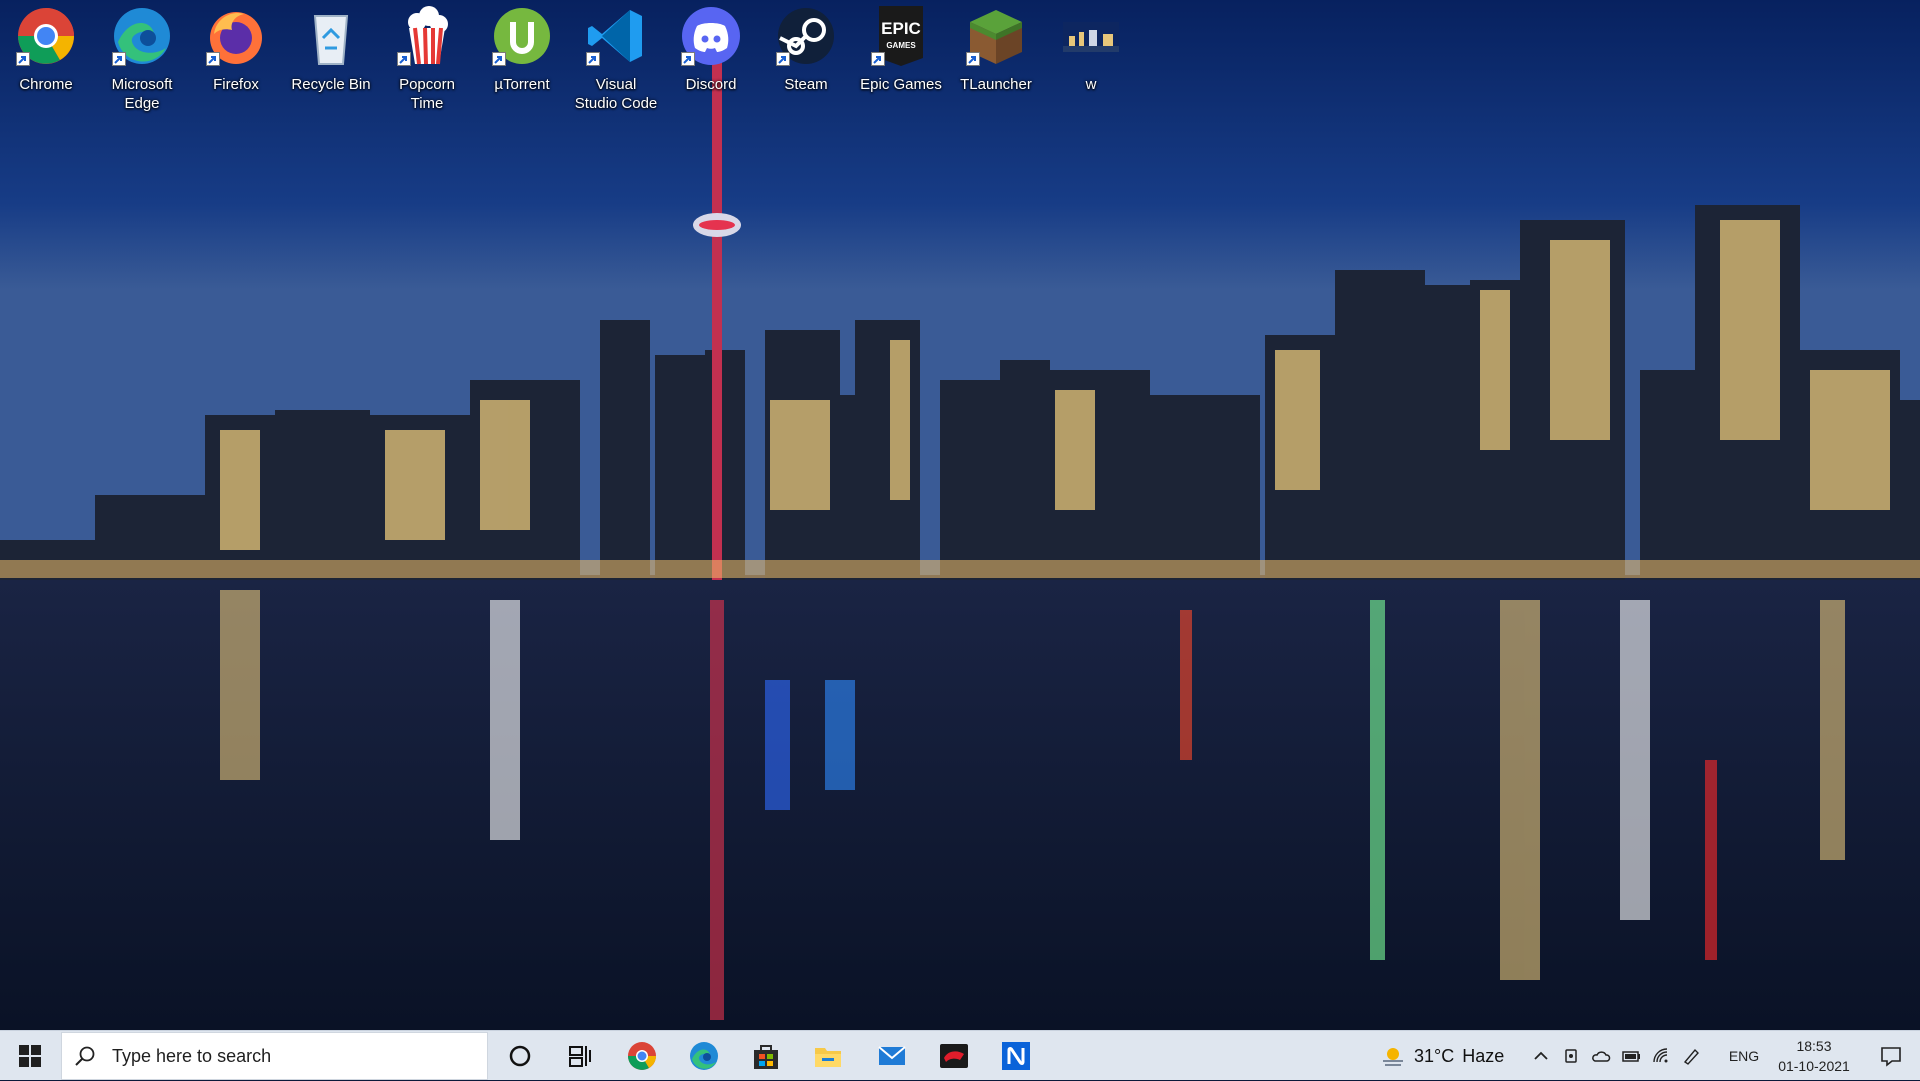 The width and height of the screenshot is (1920, 1081). I want to click on taskbar-app-mail, so click(892, 1056).